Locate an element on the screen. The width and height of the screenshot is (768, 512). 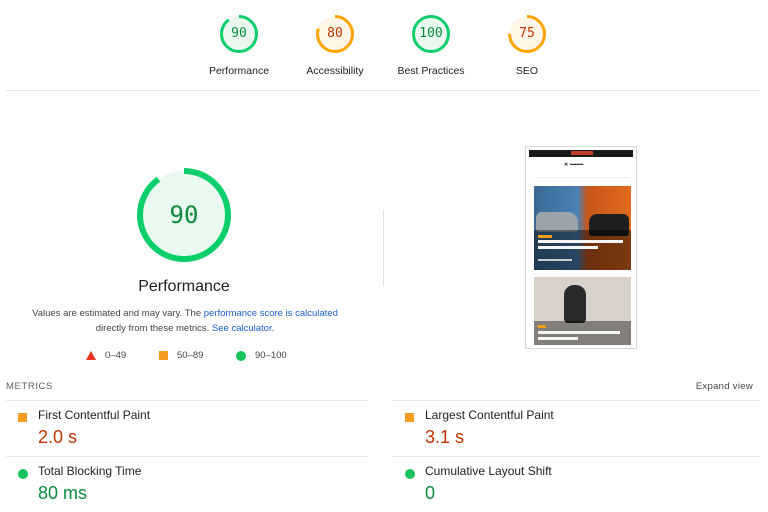
score-value: 90 is located at coordinates (239, 33).